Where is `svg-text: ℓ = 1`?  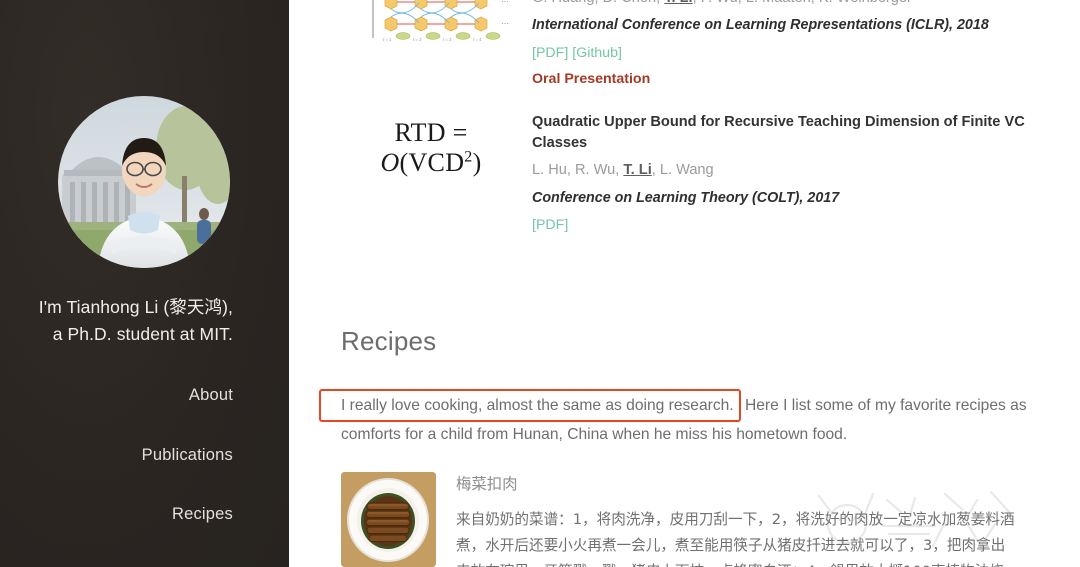 svg-text: ℓ = 1 is located at coordinates (387, 39).